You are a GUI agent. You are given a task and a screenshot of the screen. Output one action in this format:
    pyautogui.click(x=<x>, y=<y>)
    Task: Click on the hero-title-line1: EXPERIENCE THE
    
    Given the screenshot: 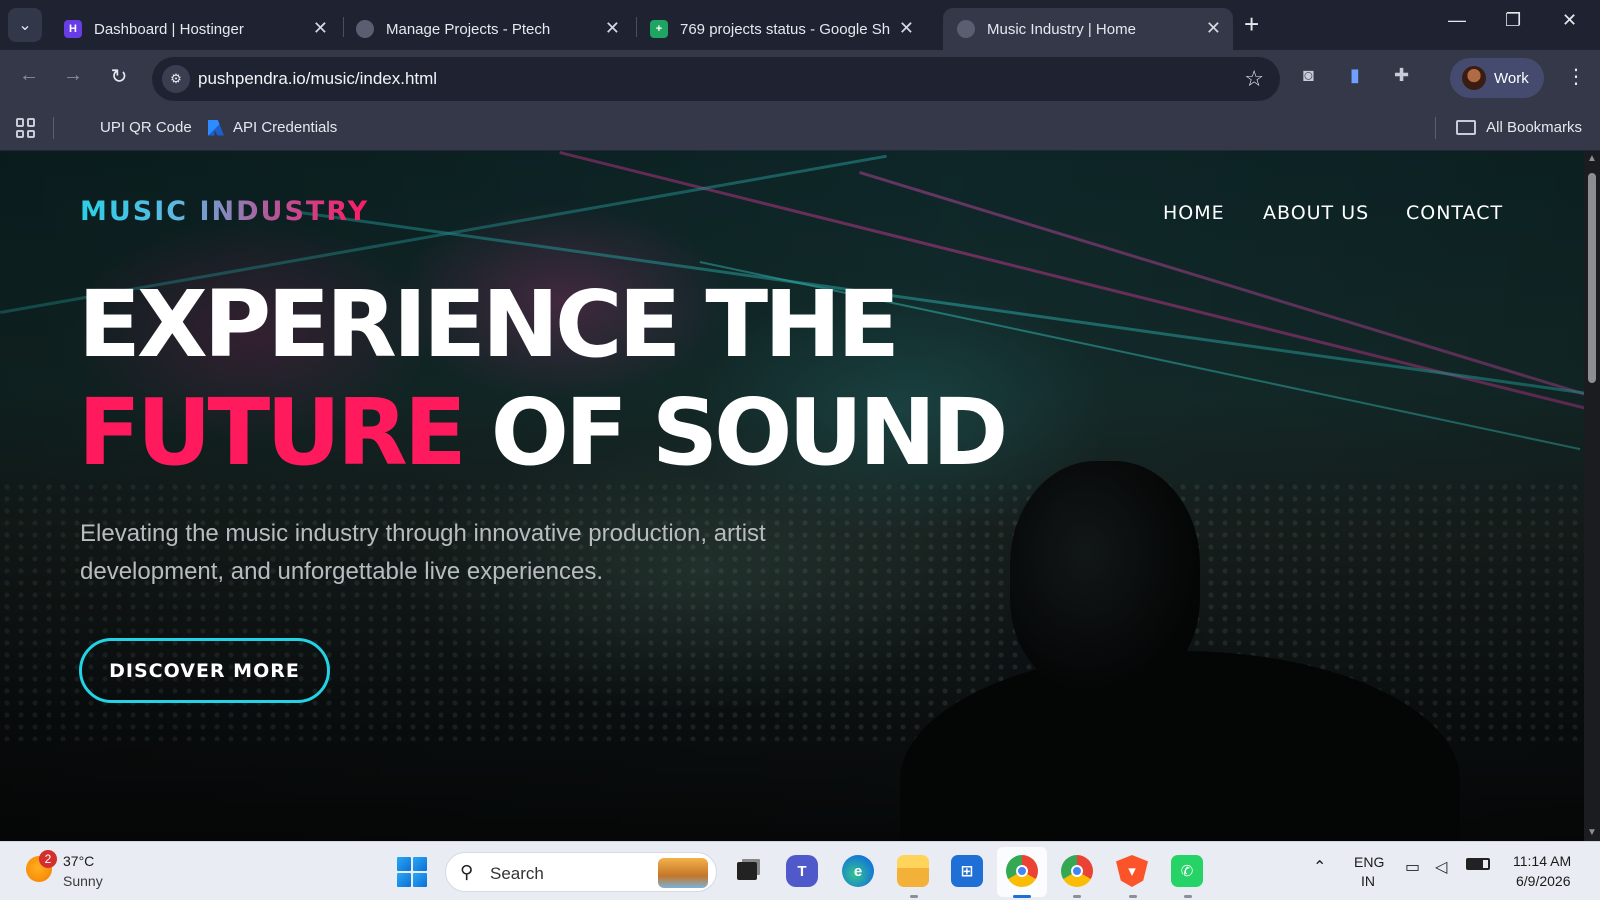 What is the action you would take?
    pyautogui.click(x=489, y=324)
    